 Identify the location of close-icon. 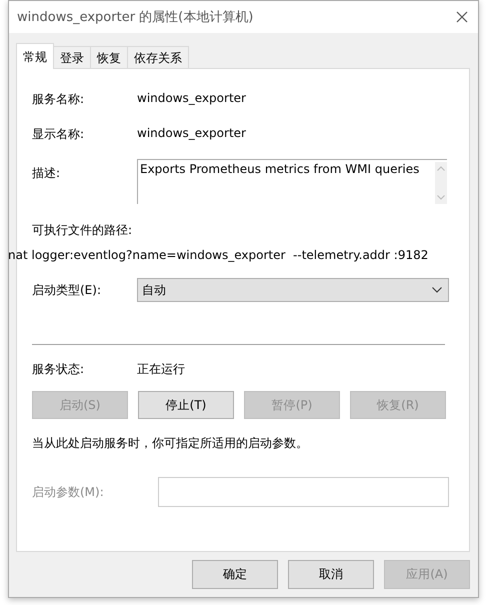
(462, 17).